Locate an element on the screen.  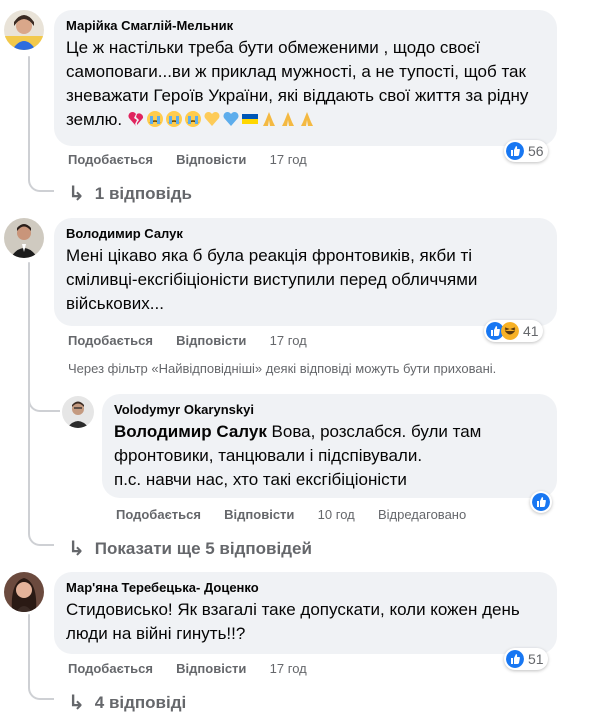
show-more-replies-button: ↳ Показати ще 5 відповідей is located at coordinates (190, 548).